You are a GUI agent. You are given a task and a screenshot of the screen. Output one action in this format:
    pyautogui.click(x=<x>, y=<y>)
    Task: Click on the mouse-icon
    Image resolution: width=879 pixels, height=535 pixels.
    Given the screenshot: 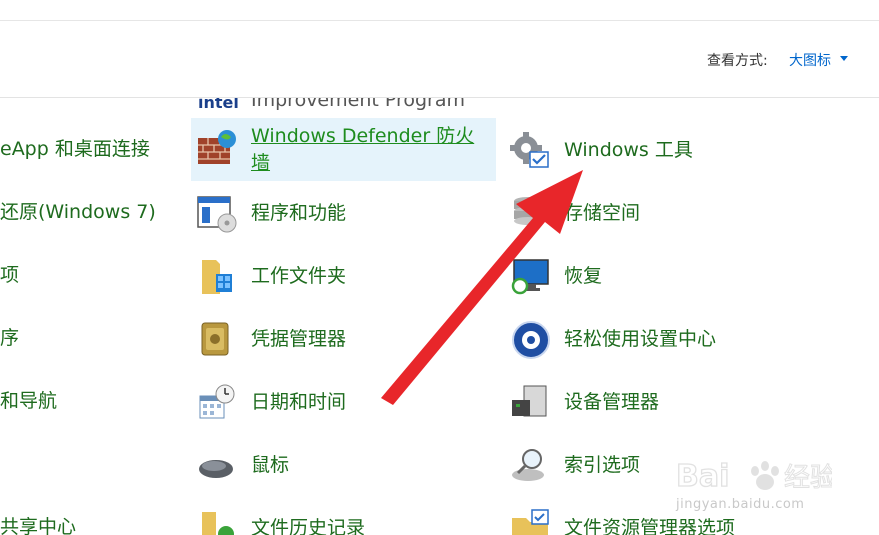 What is the action you would take?
    pyautogui.click(x=216, y=469)
    